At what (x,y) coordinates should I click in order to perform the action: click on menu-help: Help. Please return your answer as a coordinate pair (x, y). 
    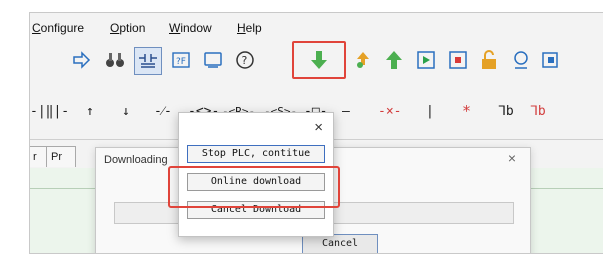
    Looking at the image, I should click on (249, 28).